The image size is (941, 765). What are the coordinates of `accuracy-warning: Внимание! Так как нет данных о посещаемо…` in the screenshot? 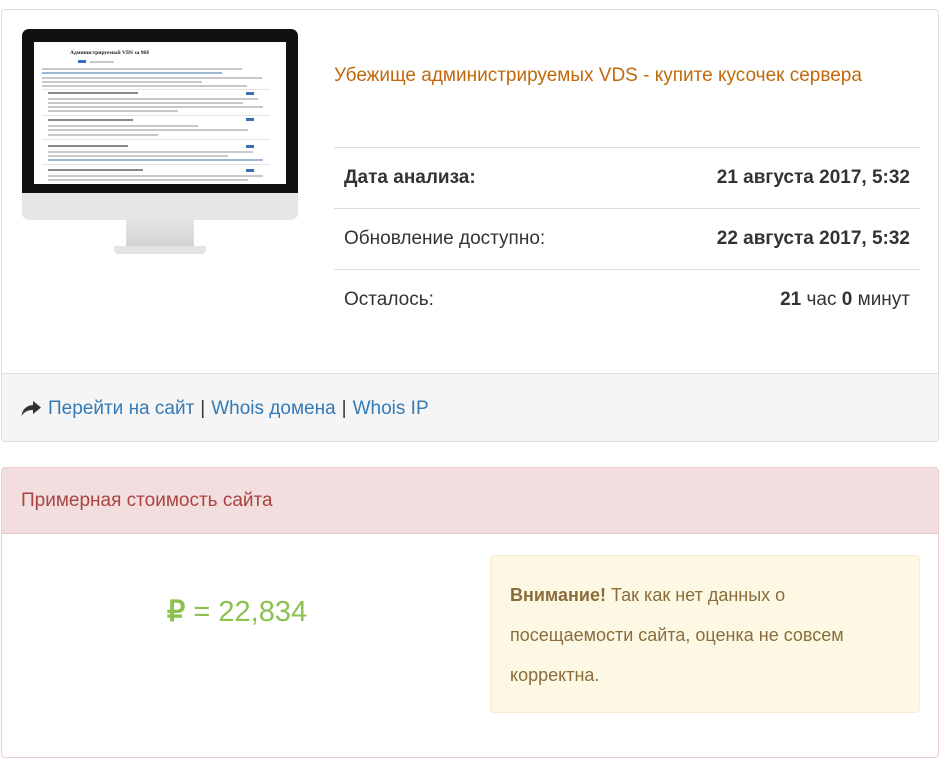 It's located at (705, 634).